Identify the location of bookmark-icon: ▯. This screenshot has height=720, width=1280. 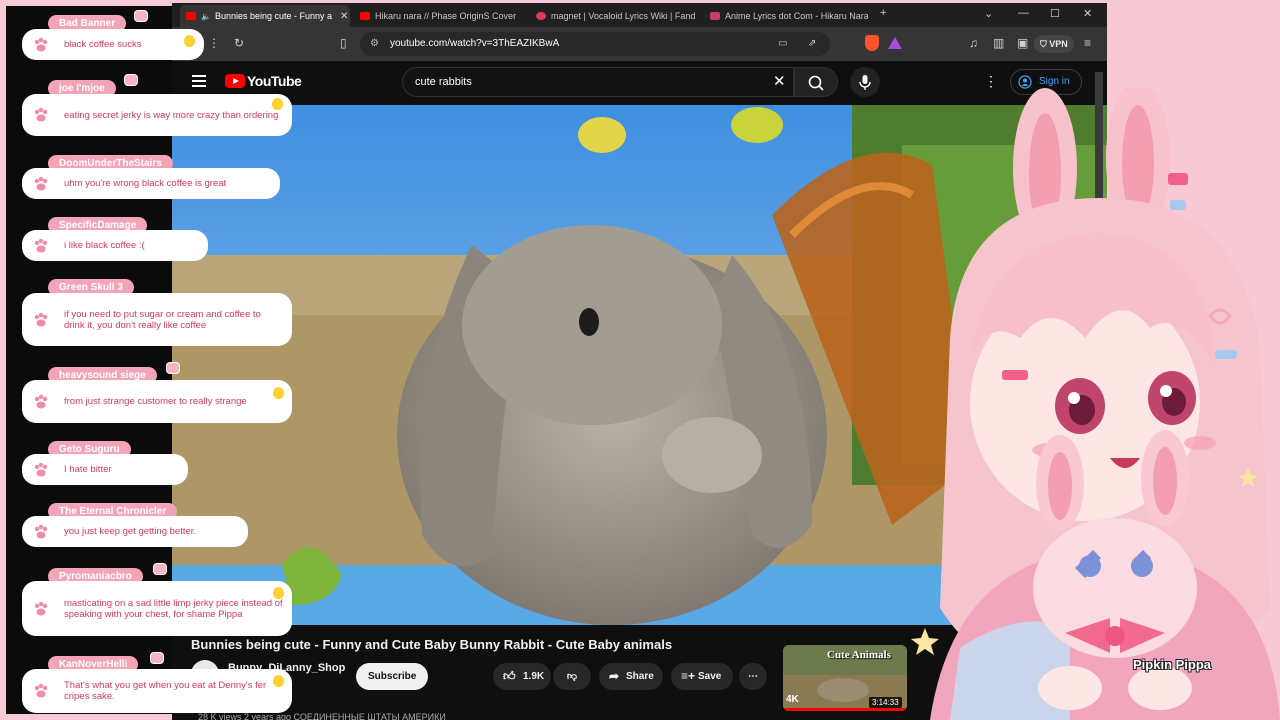
(343, 43).